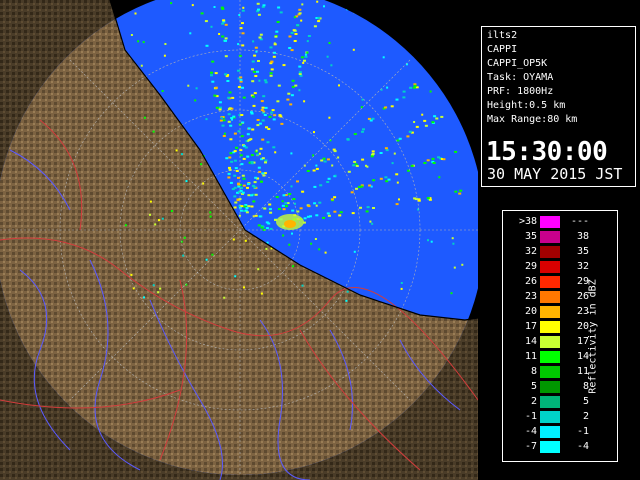  I want to click on legend-high-value: 2, so click(585, 416).